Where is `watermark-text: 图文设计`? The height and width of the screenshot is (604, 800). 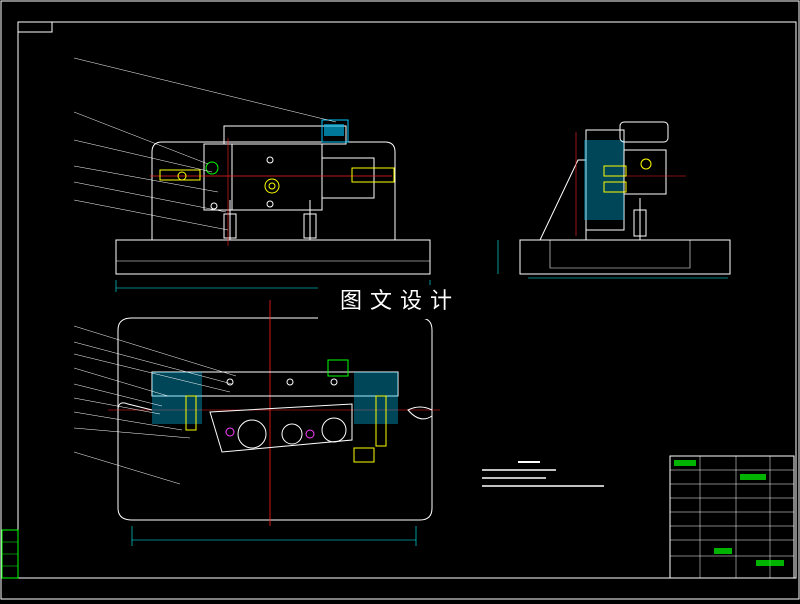 watermark-text: 图文设计 is located at coordinates (400, 302).